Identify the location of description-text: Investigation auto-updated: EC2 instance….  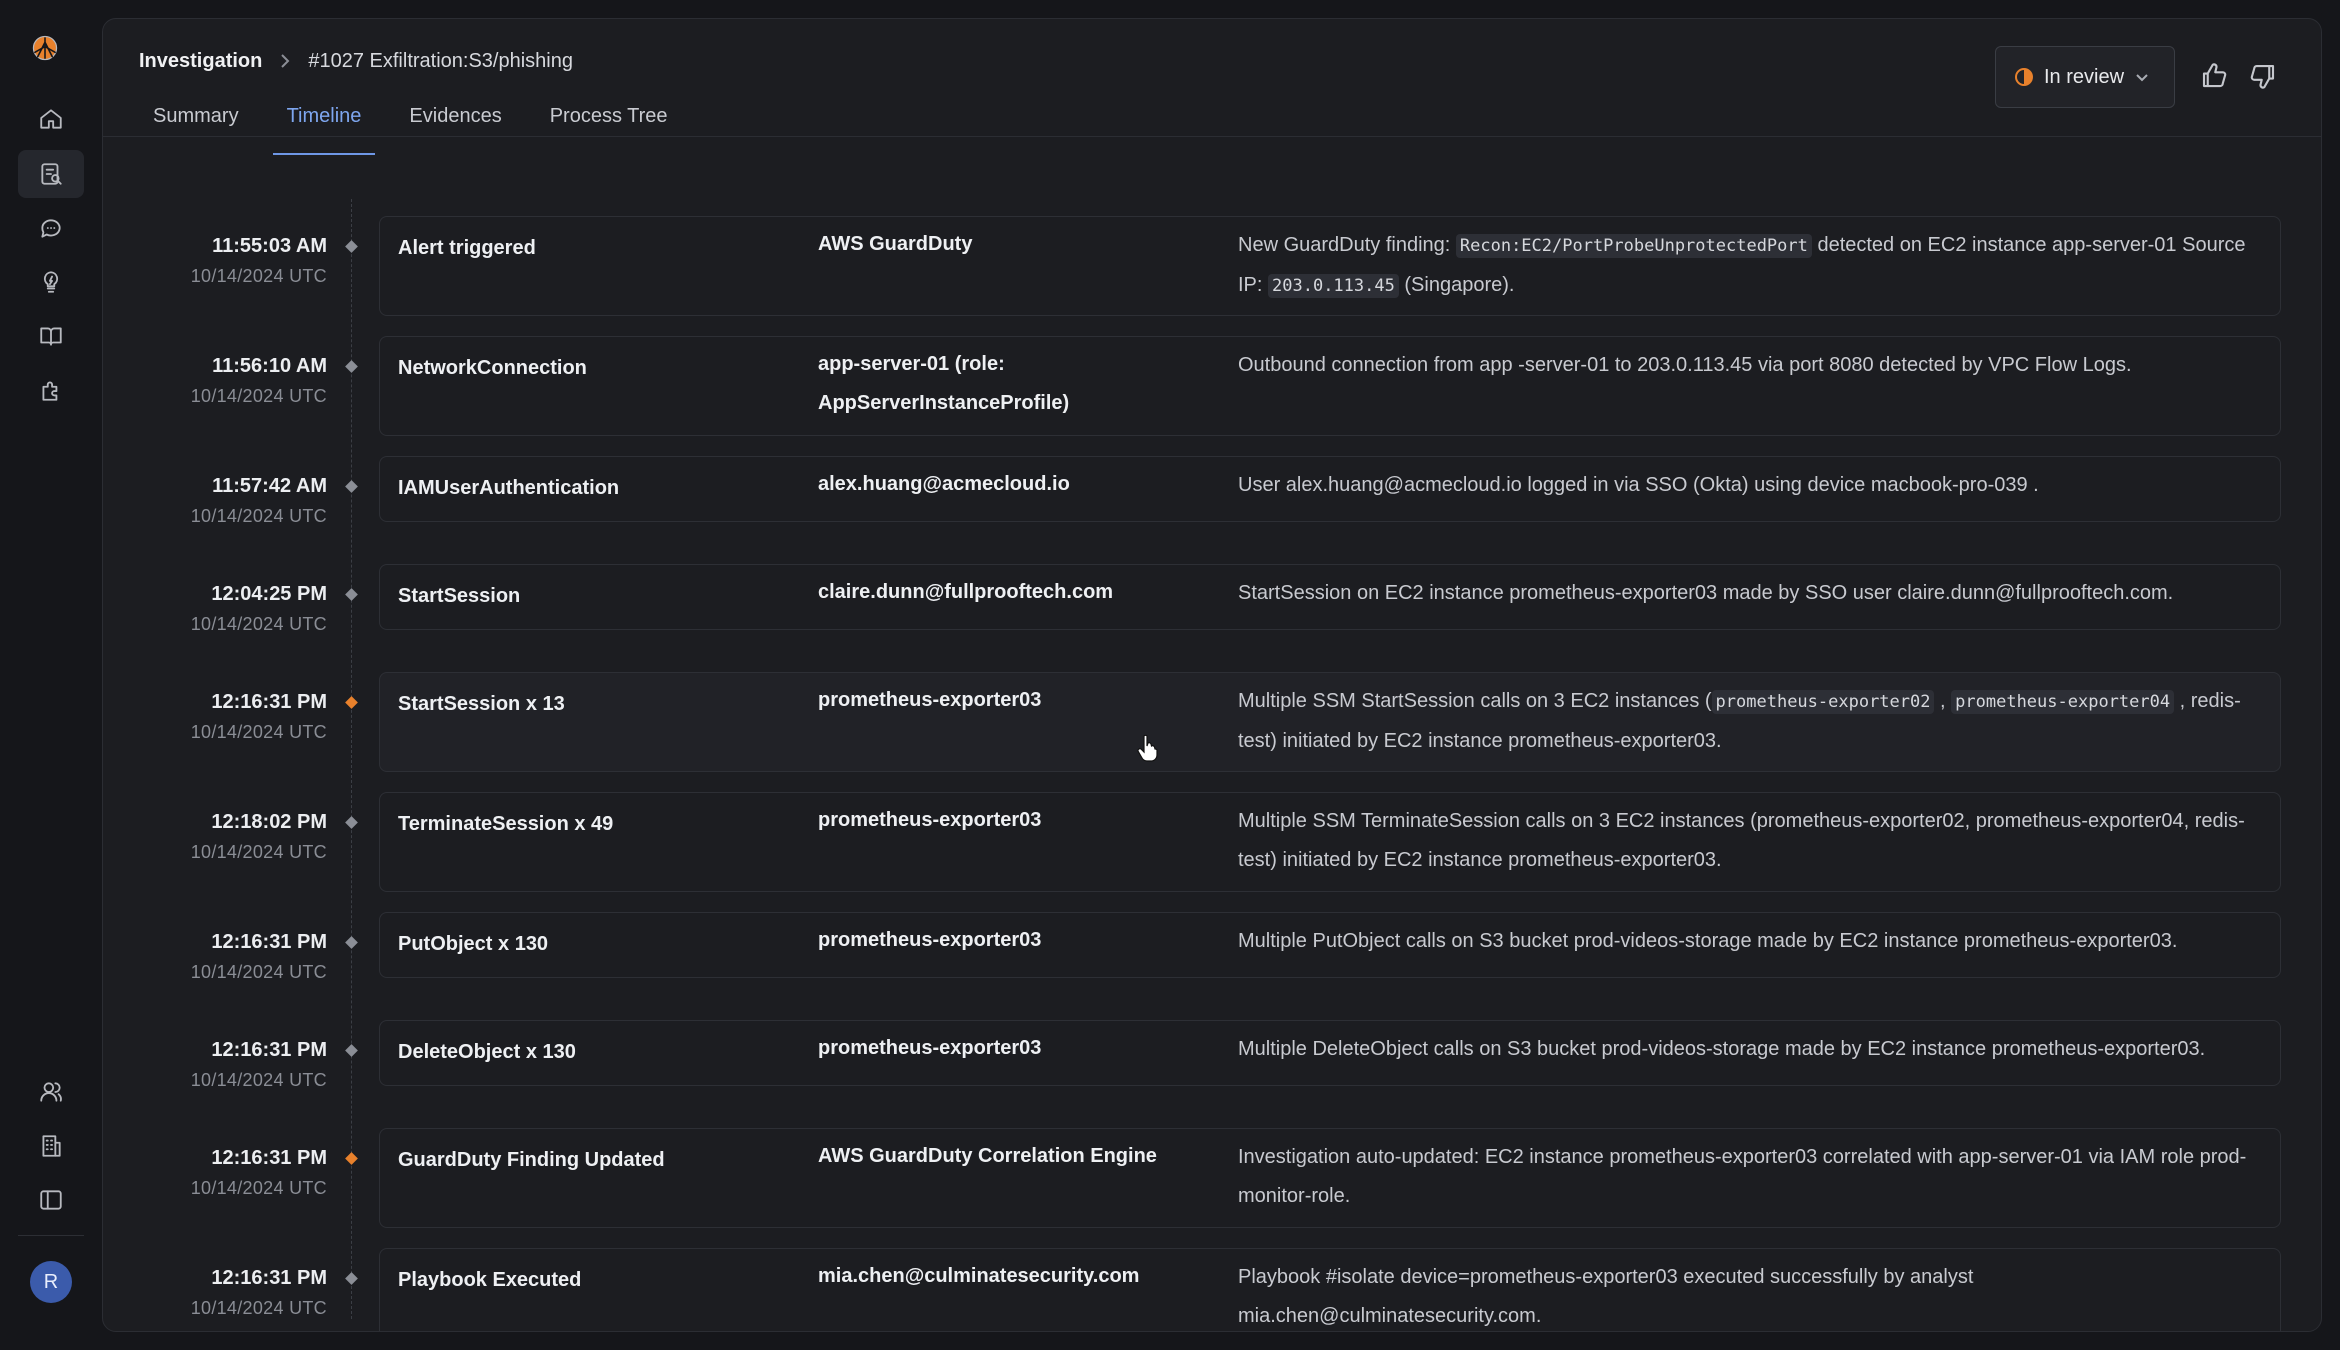
(1742, 1176).